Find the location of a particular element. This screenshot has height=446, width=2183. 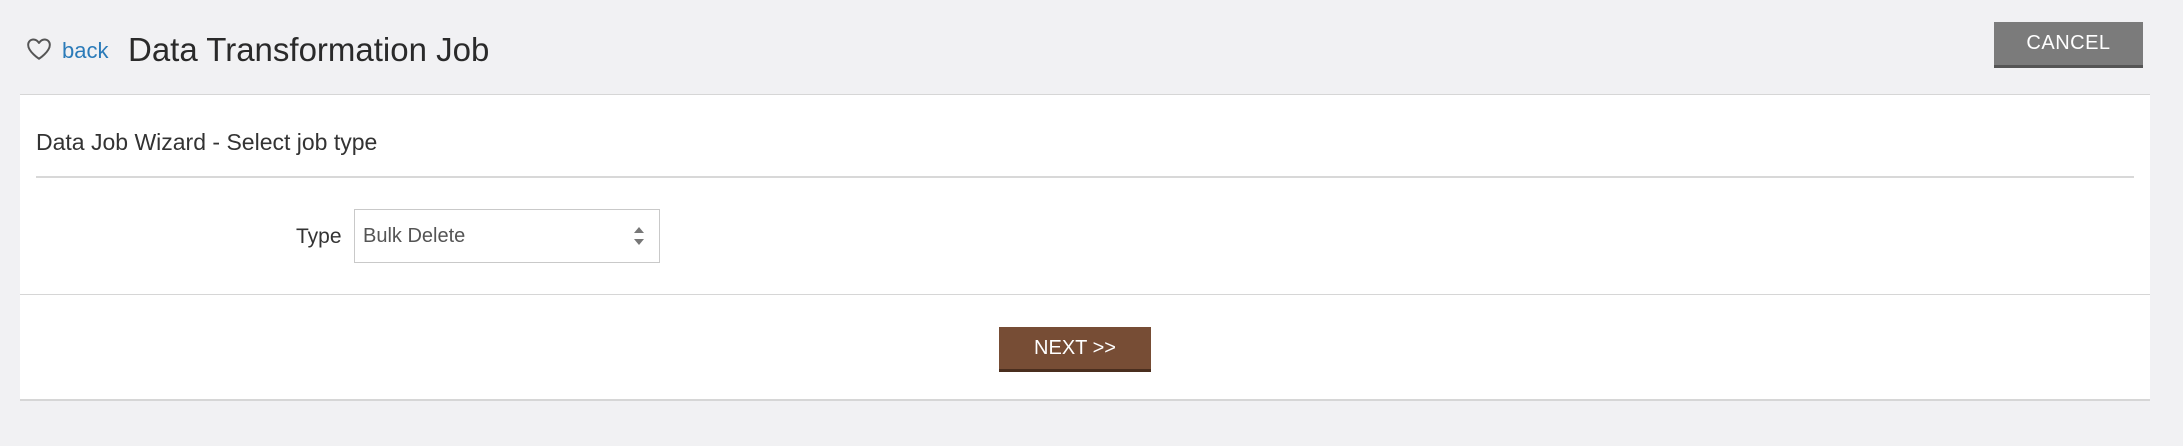

type-selected-value: Bulk Delete is located at coordinates (414, 236).